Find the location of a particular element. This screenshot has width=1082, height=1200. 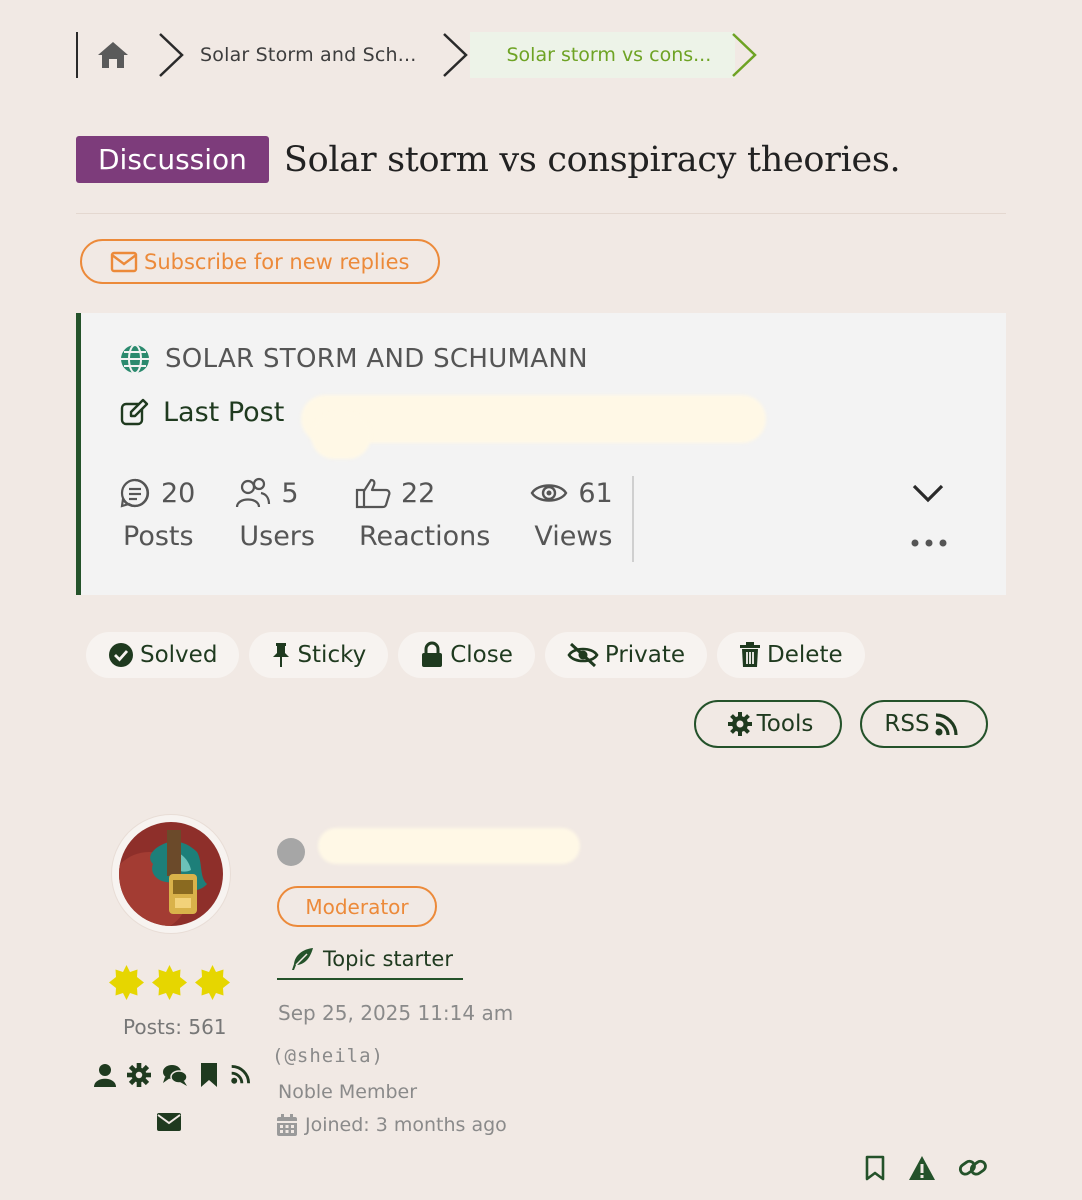

stat-views-value: 61 is located at coordinates (595, 493).